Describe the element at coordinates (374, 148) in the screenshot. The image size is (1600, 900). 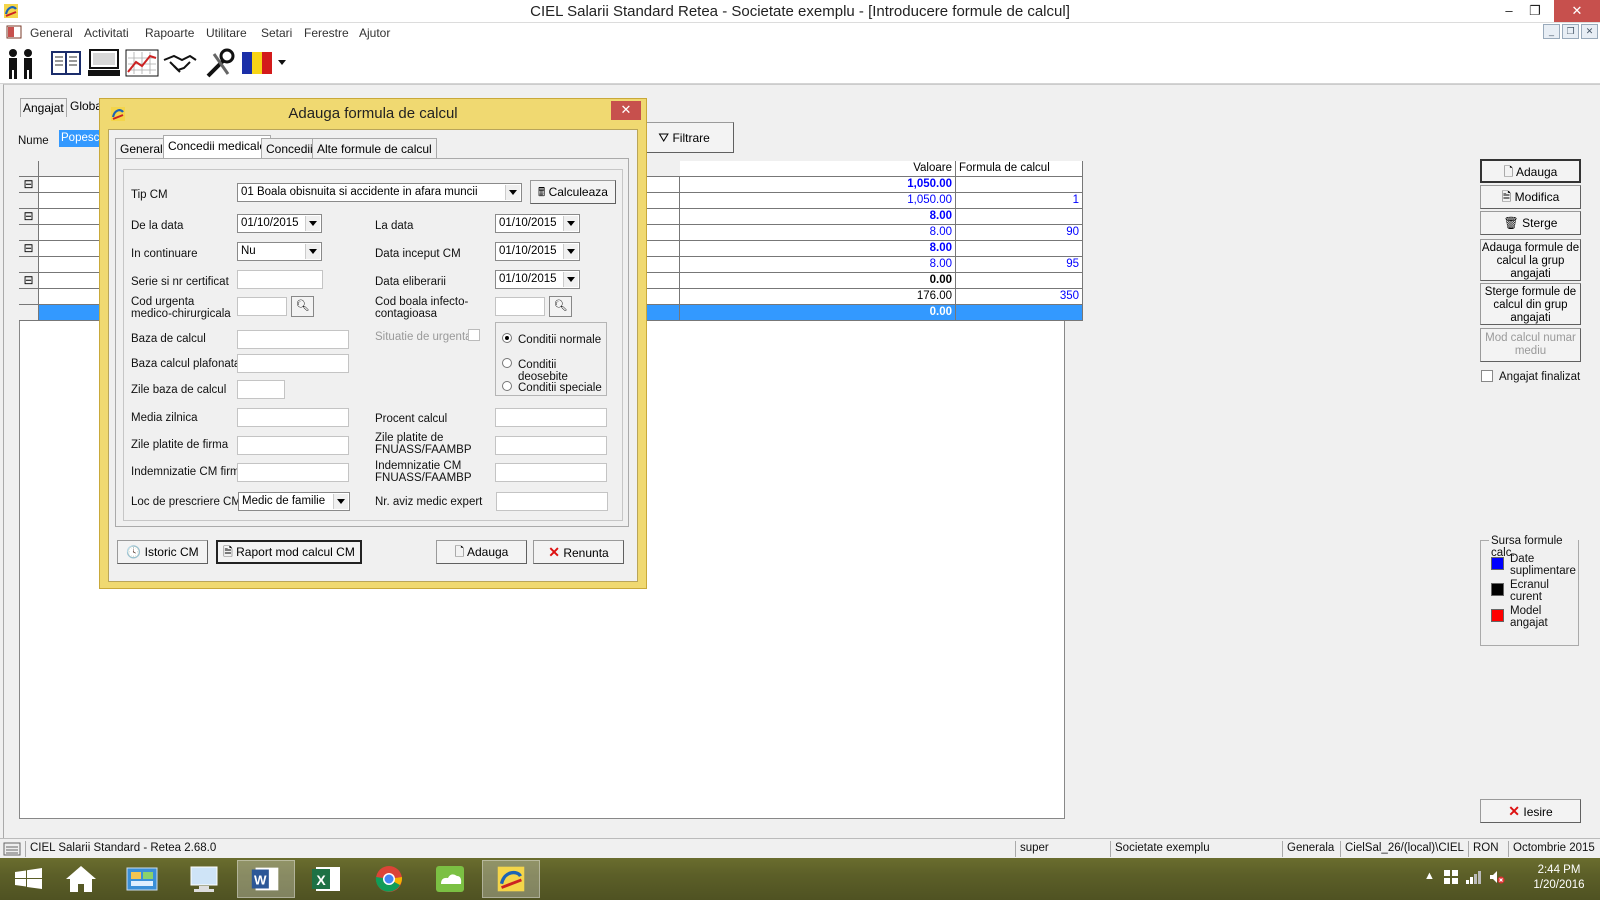
I see `tab-alte-formule: Alte formule de calcul` at that location.